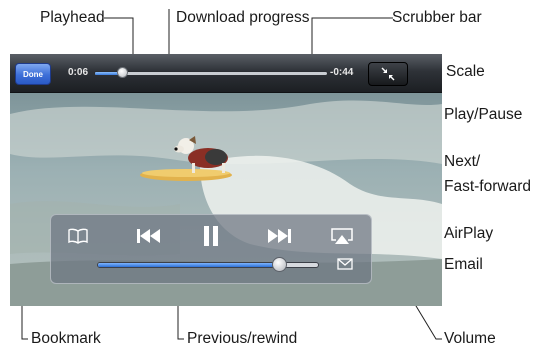 The image size is (550, 349). What do you see at coordinates (487, 186) in the screenshot?
I see `callout-fast-forward: Fast-forward` at bounding box center [487, 186].